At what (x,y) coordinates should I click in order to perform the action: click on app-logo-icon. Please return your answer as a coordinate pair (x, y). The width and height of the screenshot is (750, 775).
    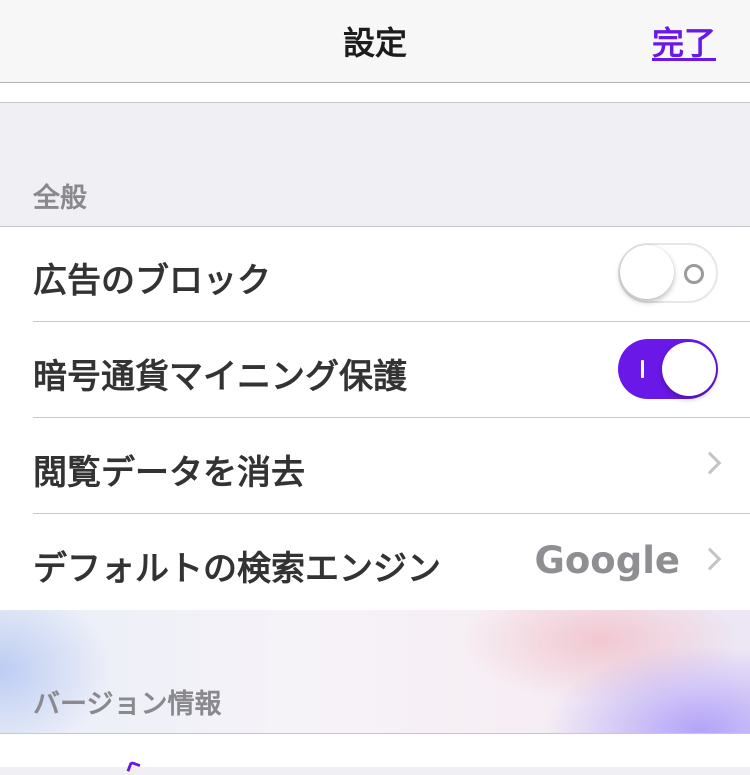
    Looking at the image, I should click on (133, 767).